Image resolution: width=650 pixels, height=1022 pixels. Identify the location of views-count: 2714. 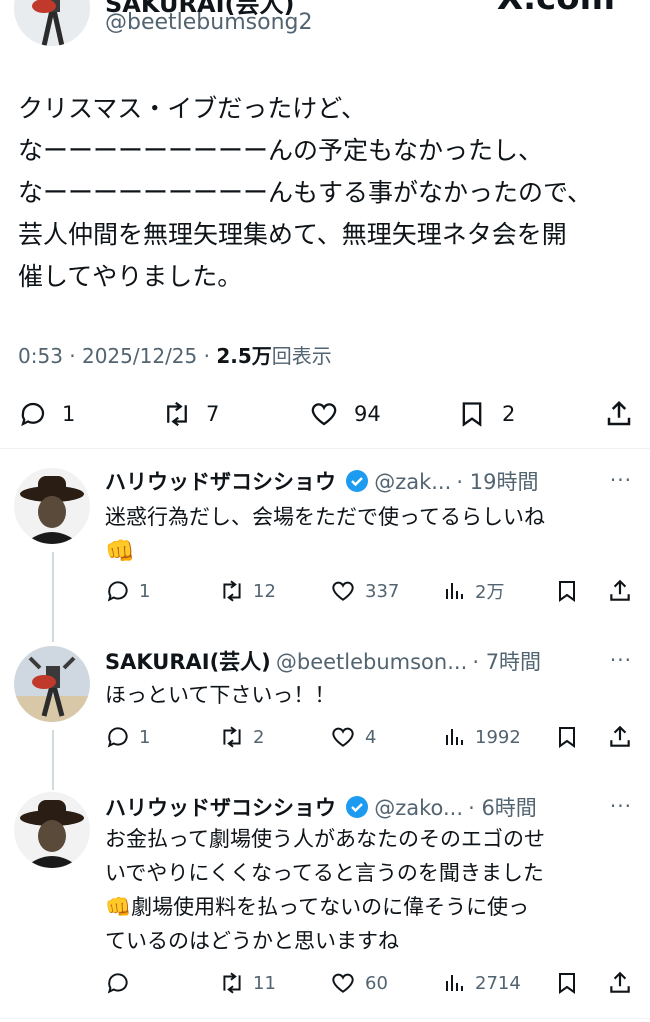
(498, 983).